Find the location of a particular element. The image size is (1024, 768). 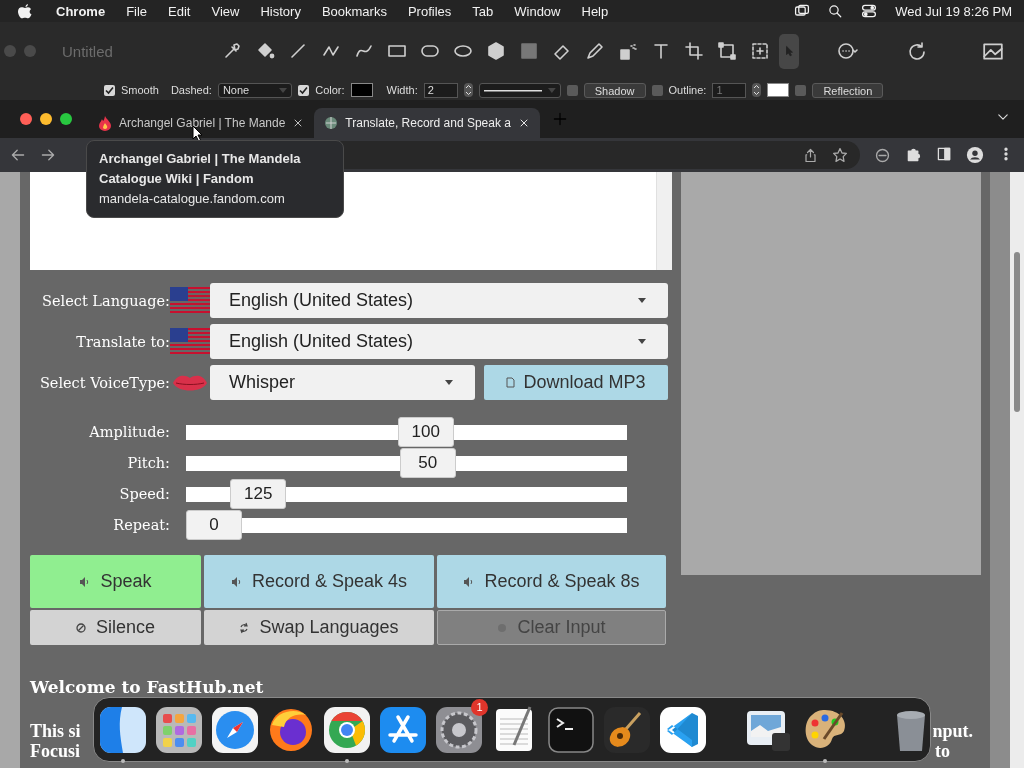

option-label: Dashed: is located at coordinates (191, 90).